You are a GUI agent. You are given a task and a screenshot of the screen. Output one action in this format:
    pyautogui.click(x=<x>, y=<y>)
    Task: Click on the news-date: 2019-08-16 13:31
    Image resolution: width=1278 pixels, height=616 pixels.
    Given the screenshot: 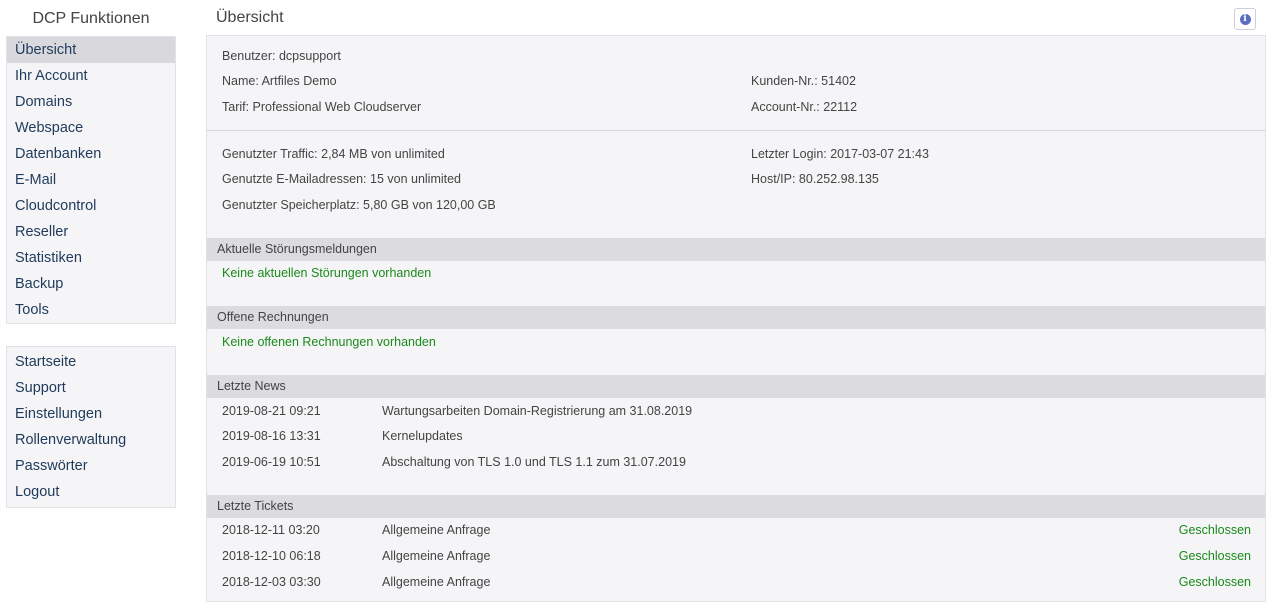 What is the action you would take?
    pyautogui.click(x=271, y=436)
    